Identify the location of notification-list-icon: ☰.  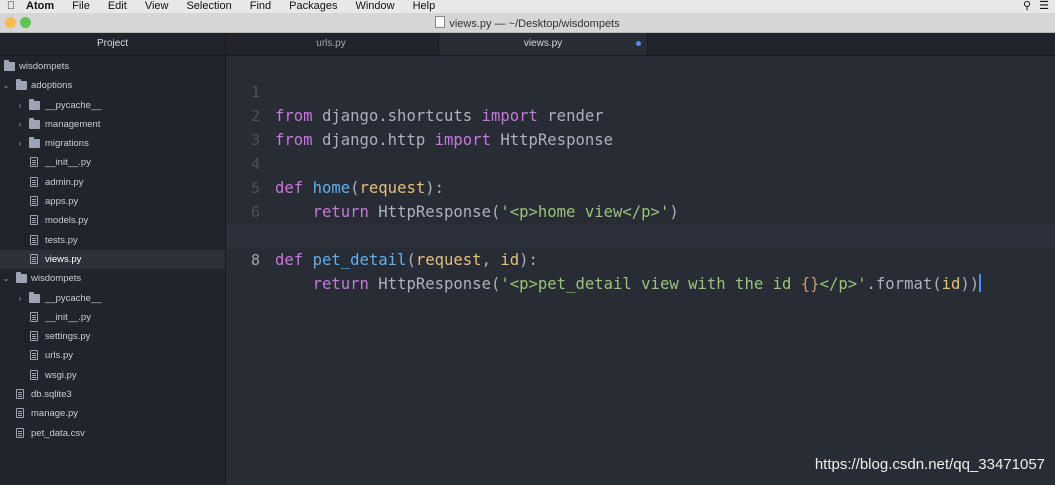
(1044, 6).